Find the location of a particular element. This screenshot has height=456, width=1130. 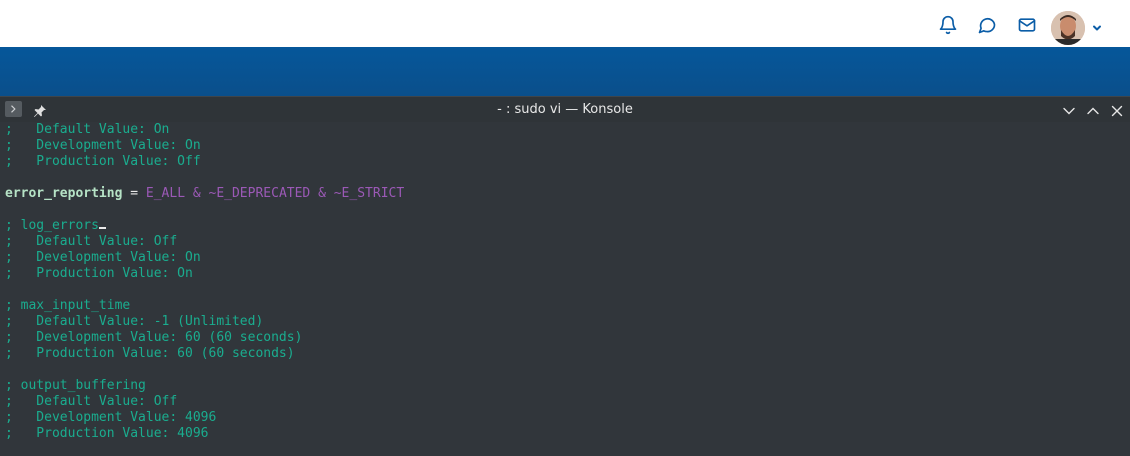

comment-text: ; max_input_time is located at coordinates (68, 305).